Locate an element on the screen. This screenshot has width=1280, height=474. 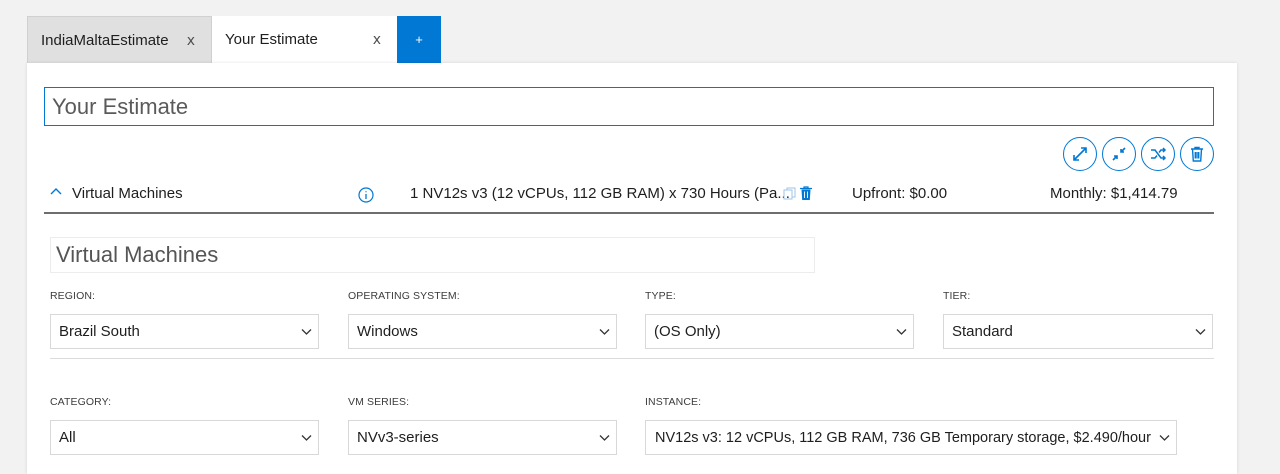
vm-series-field: VM SERIES: NVv3-series is located at coordinates (482, 425).